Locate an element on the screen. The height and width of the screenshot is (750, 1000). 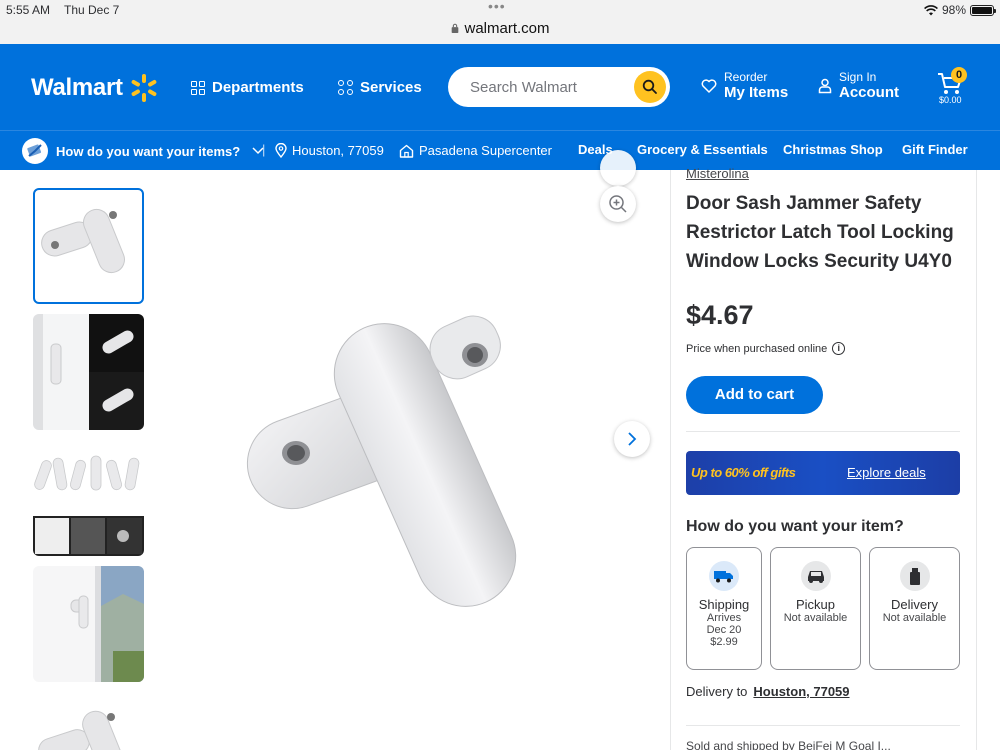
delivery-bag-icon is located at coordinates (914, 576).